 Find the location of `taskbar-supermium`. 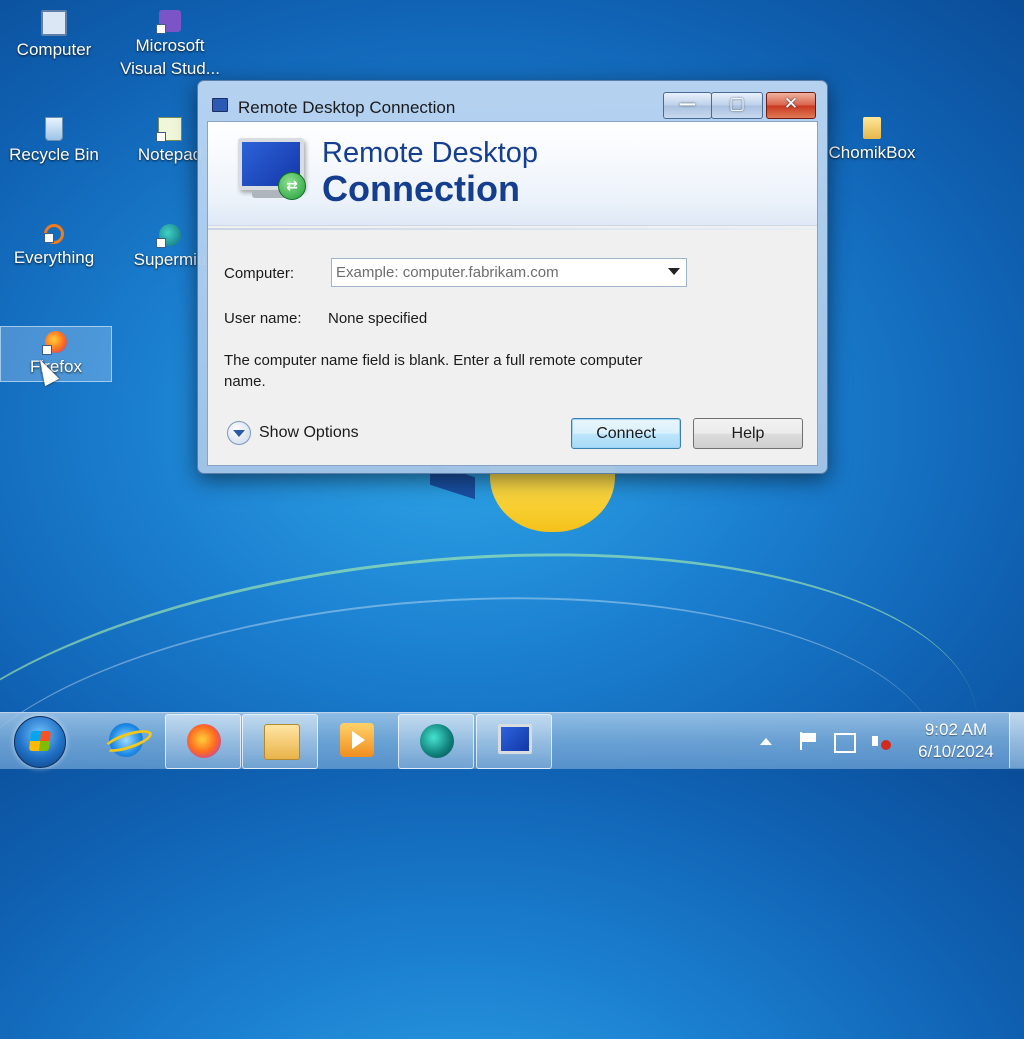

taskbar-supermium is located at coordinates (436, 741).